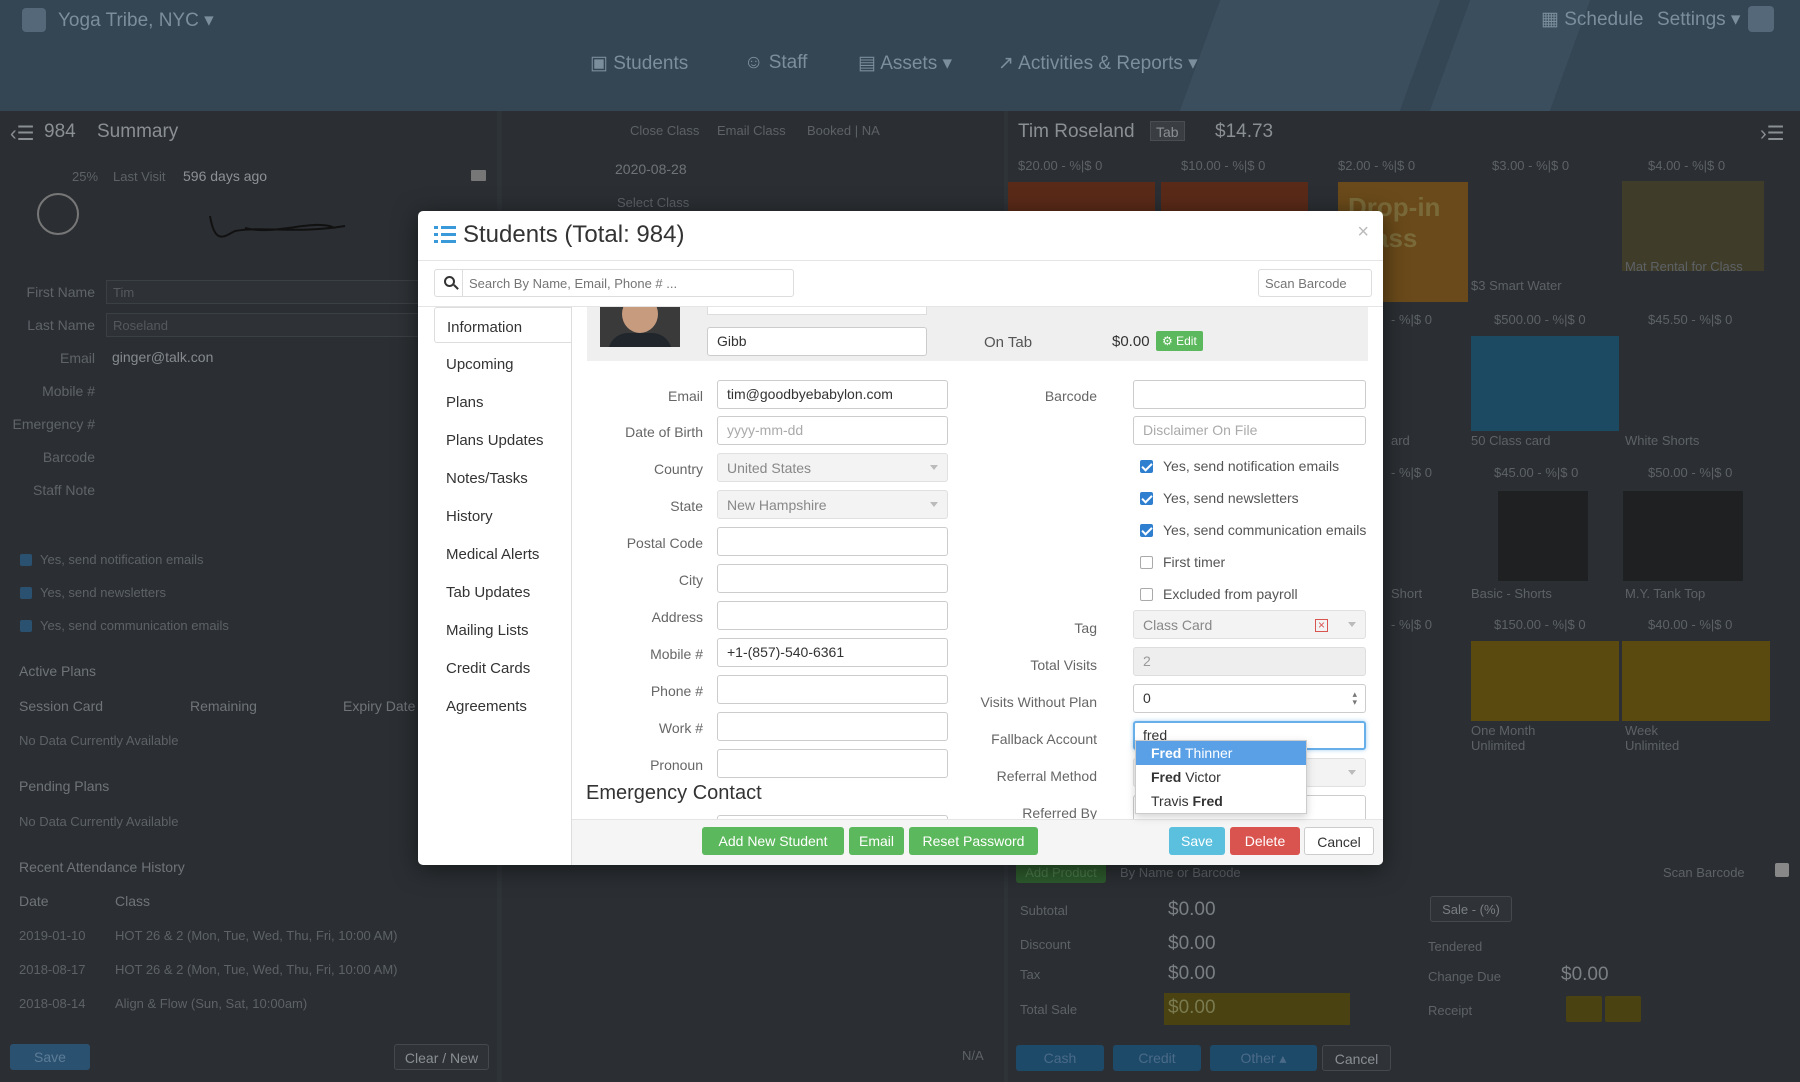 Image resolution: width=1800 pixels, height=1082 pixels. What do you see at coordinates (817, 341) in the screenshot?
I see `last-name-input: Gibb` at bounding box center [817, 341].